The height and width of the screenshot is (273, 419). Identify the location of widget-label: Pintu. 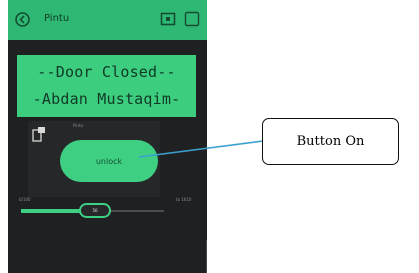
(78, 125).